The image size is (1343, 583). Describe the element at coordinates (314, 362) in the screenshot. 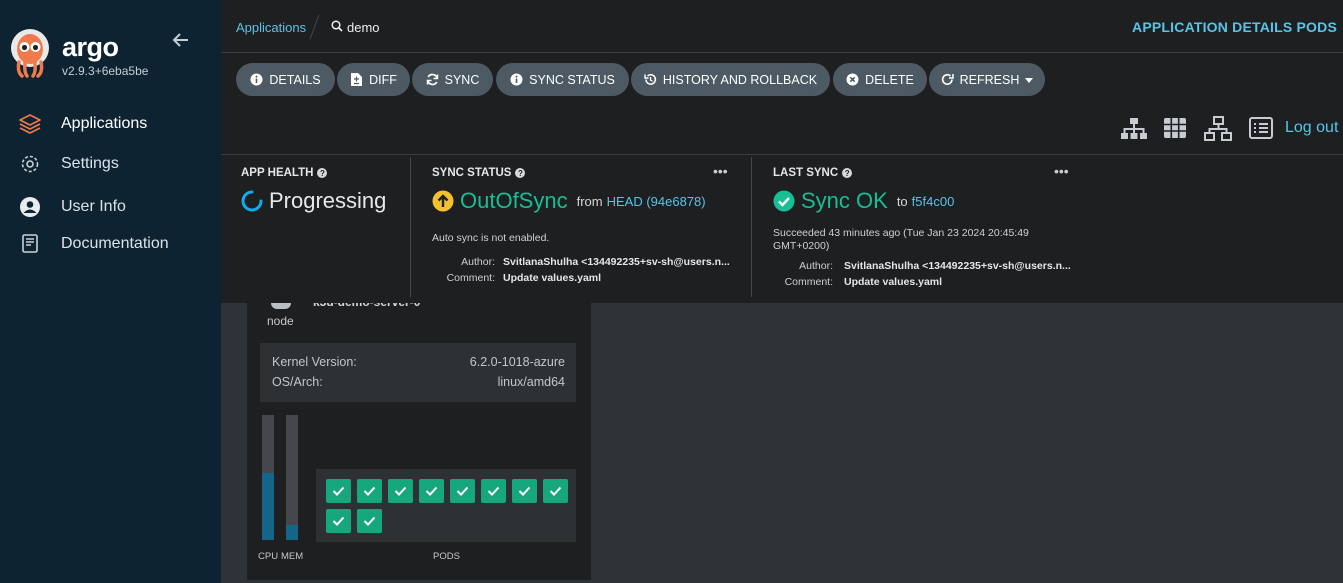

I see `kernel-version-key: Kernel Version:` at that location.